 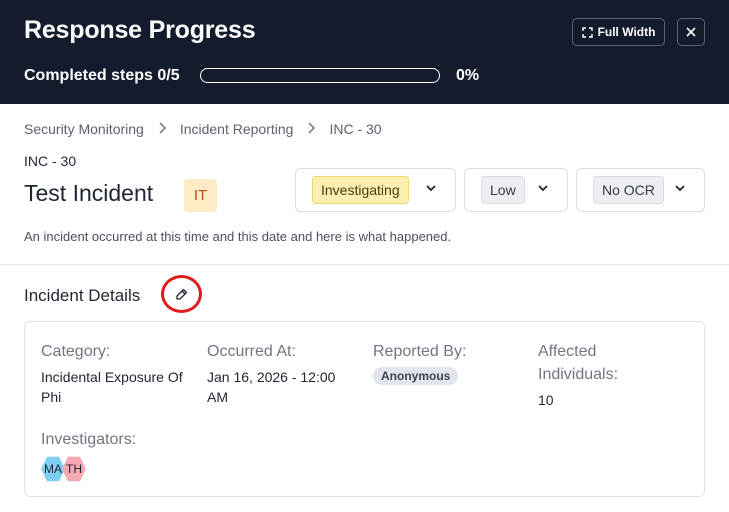 What do you see at coordinates (546, 400) in the screenshot?
I see `affected-individuals-value: 10` at bounding box center [546, 400].